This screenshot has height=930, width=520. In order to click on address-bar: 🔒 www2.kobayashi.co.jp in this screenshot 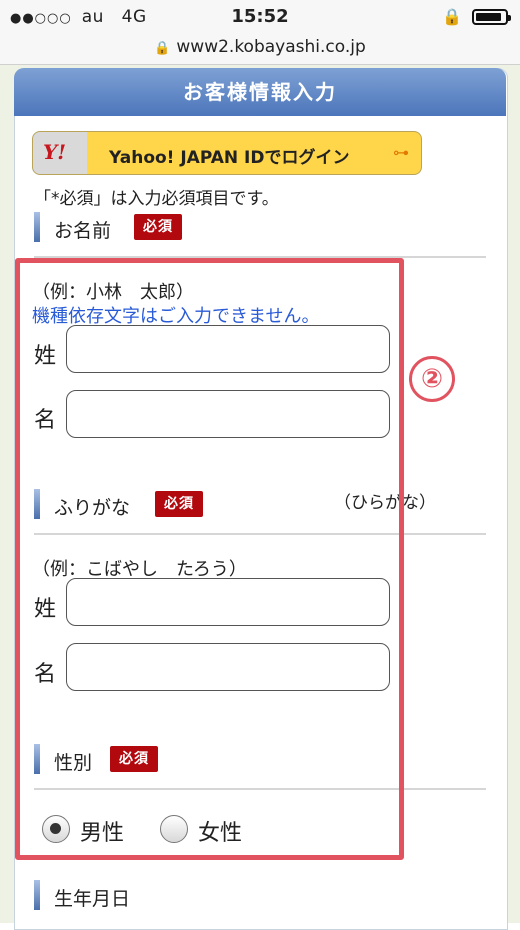, I will do `click(260, 49)`.